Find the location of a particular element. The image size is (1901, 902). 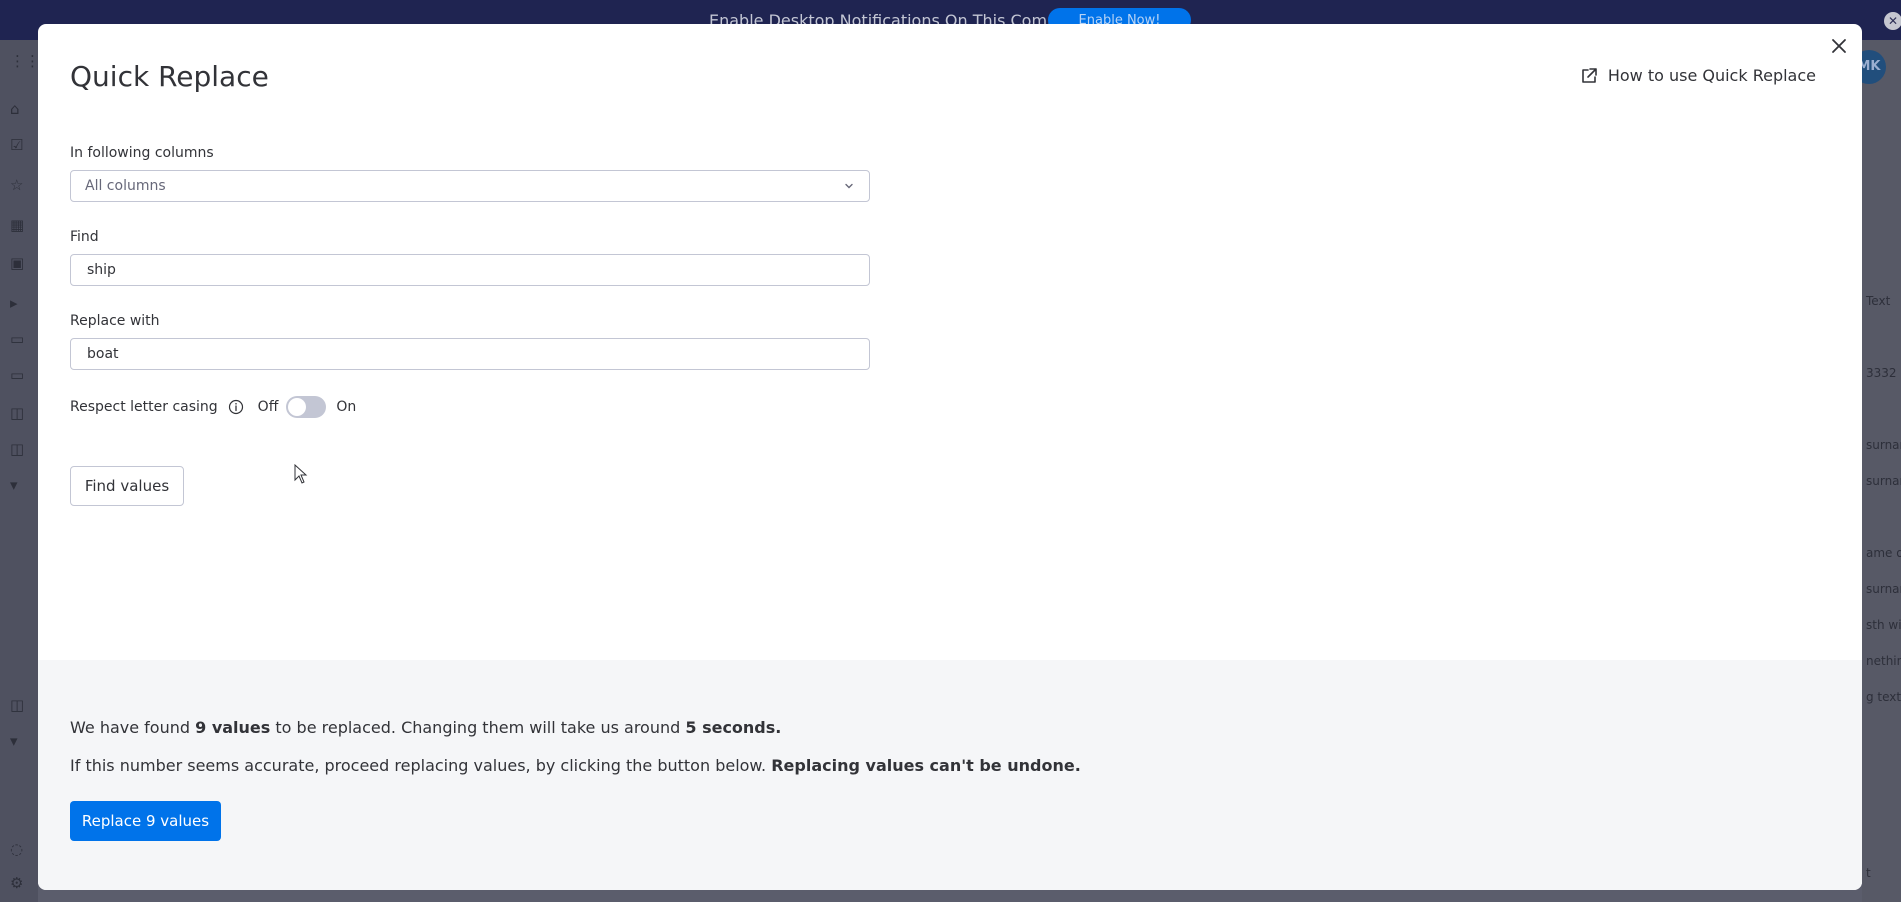

help-icon: ◌ is located at coordinates (16, 849).